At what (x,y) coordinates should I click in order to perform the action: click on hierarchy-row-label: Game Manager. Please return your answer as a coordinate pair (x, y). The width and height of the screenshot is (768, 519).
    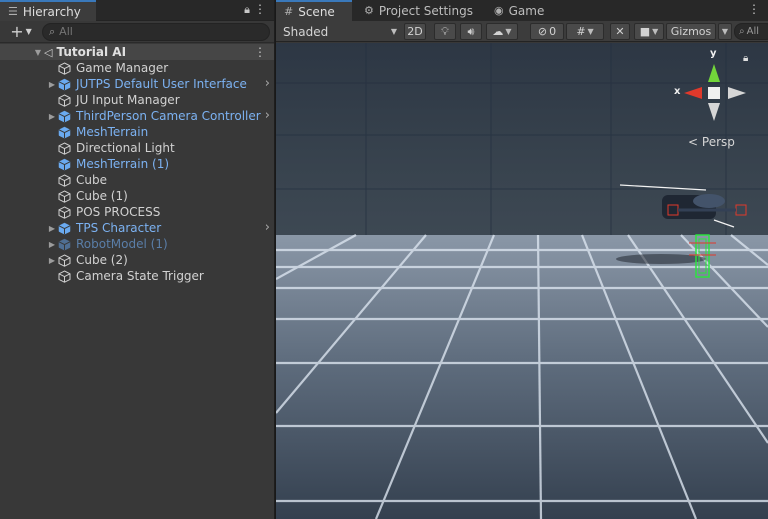
    Looking at the image, I should click on (122, 68).